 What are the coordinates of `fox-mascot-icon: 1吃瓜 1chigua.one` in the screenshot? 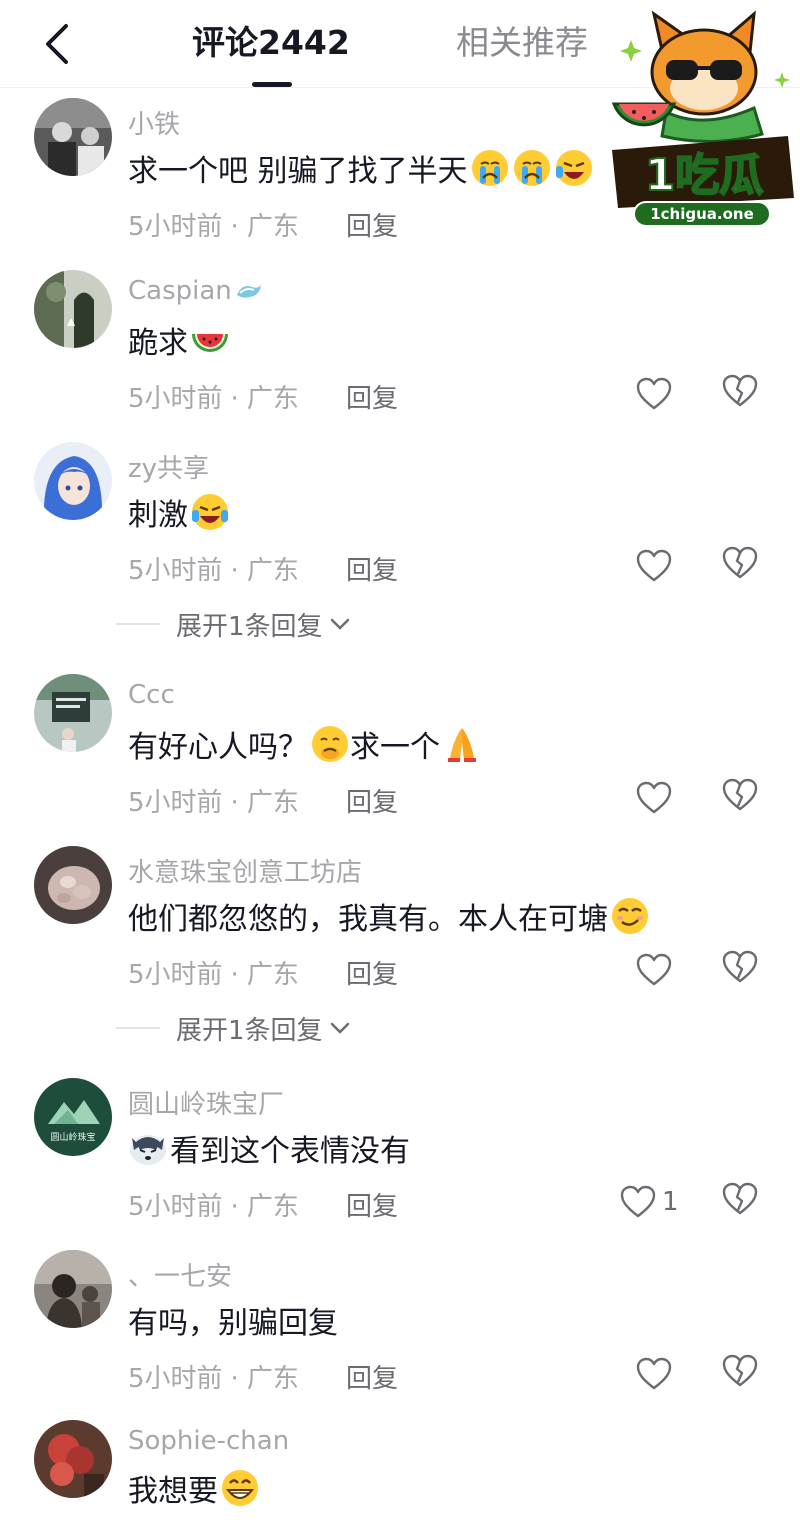 It's located at (702, 118).